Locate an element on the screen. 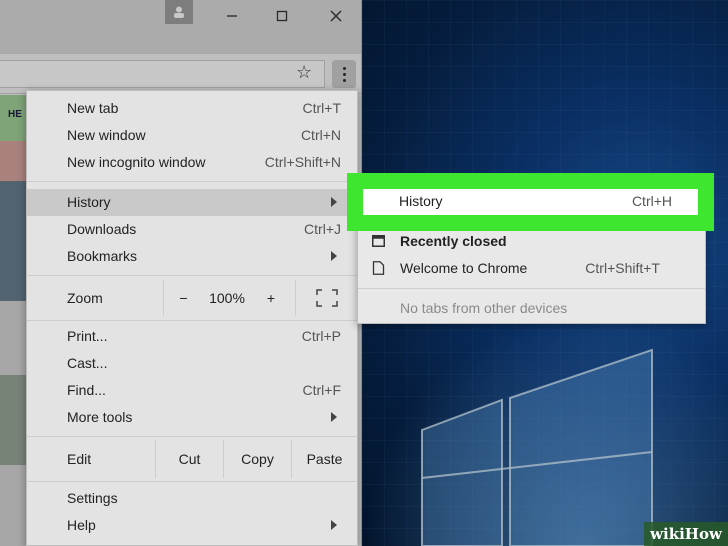  copy-label: Copy is located at coordinates (257, 459).